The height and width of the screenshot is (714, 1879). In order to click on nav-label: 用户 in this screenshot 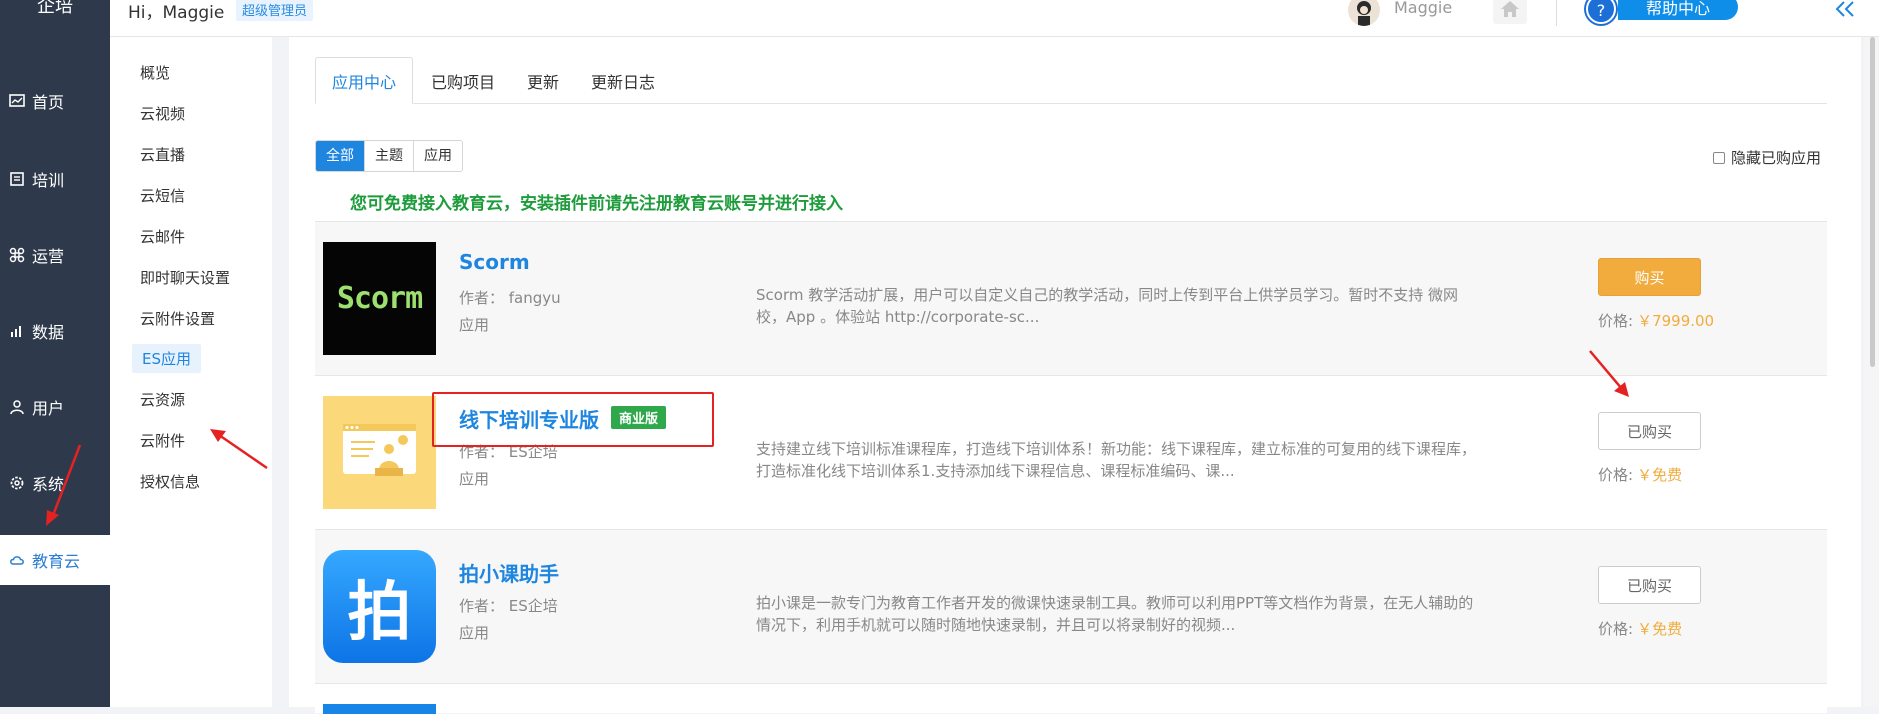, I will do `click(48, 408)`.